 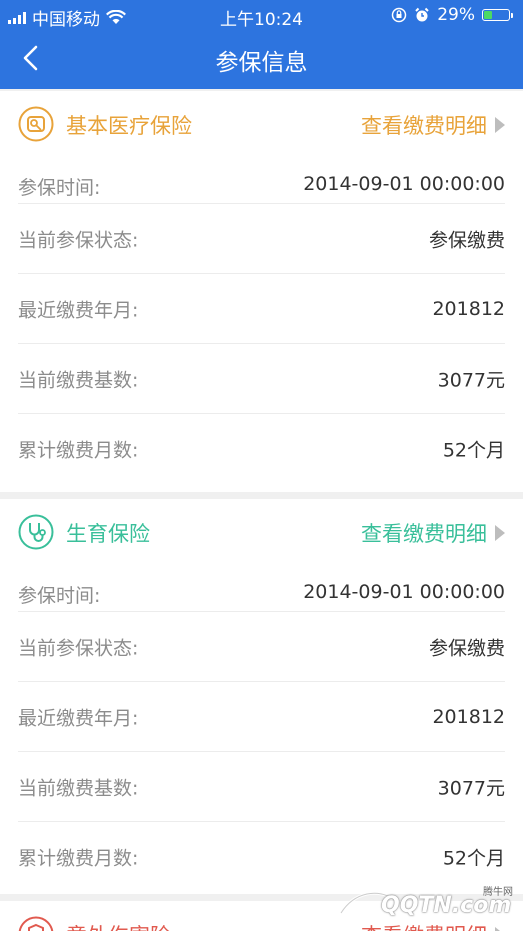 What do you see at coordinates (261, 15) in the screenshot?
I see `status-bar: 中国移动 上午10:24 29%` at bounding box center [261, 15].